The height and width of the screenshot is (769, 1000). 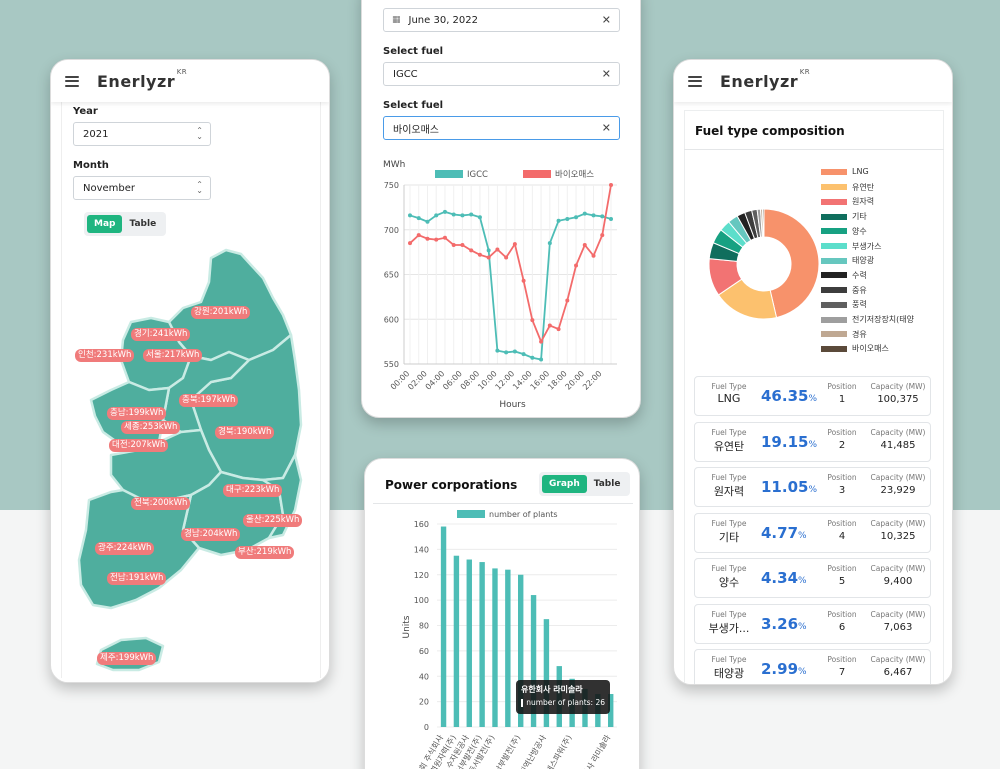 I want to click on legend-item: 중유, so click(x=844, y=290).